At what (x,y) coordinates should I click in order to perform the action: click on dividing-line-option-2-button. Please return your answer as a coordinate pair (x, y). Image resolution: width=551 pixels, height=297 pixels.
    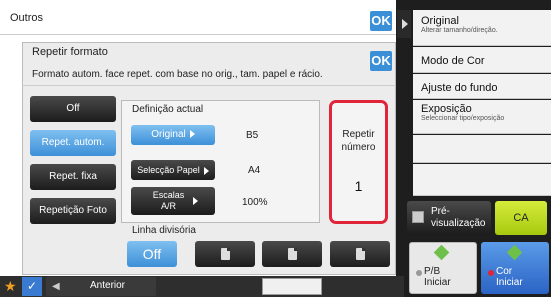
    Looking at the image, I should click on (292, 254).